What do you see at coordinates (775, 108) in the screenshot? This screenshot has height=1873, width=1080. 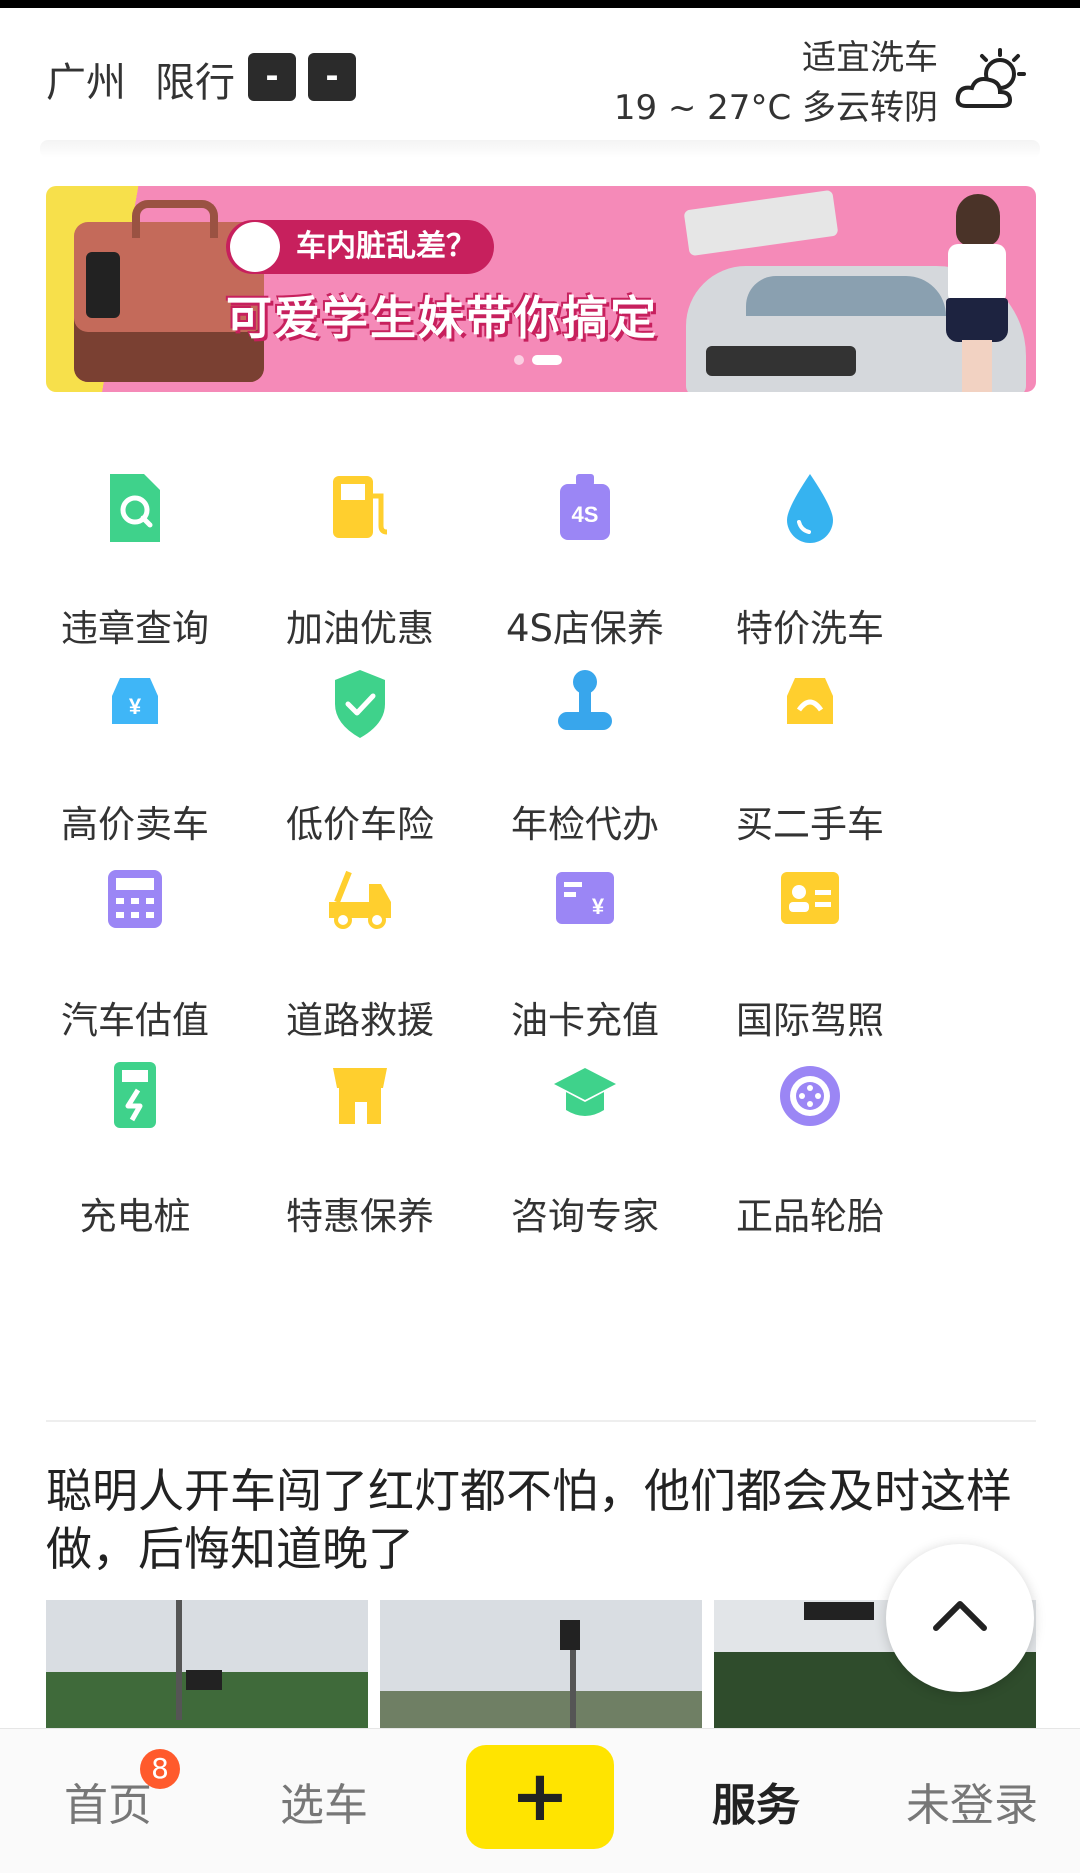 I see `weather-temperature: 19 ~ 27°C 多云转阴` at bounding box center [775, 108].